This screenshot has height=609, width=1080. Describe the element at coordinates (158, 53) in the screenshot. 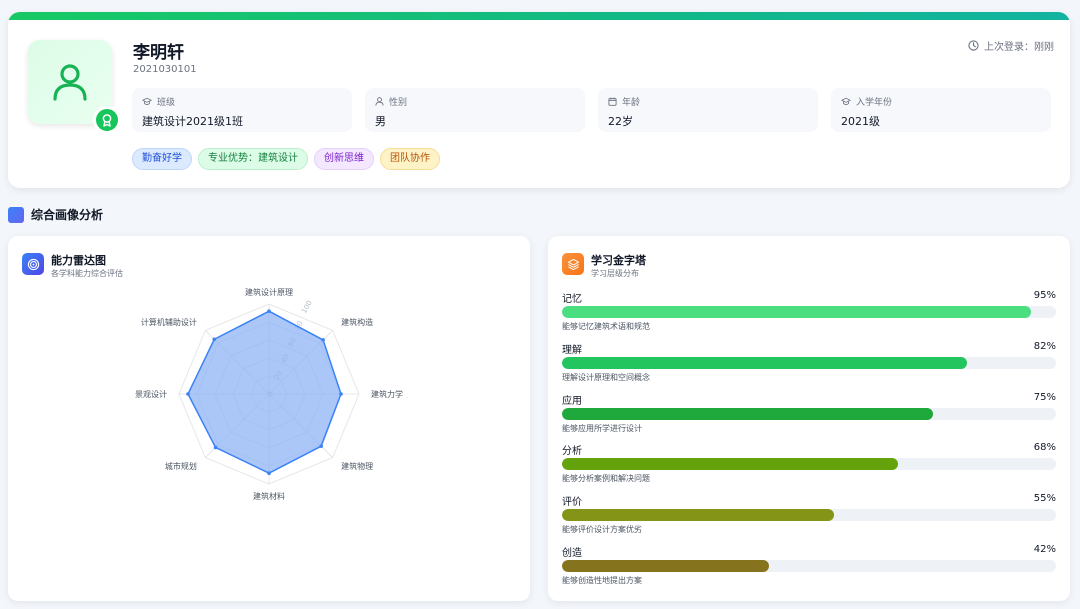

I see `student-name: 李明轩` at that location.